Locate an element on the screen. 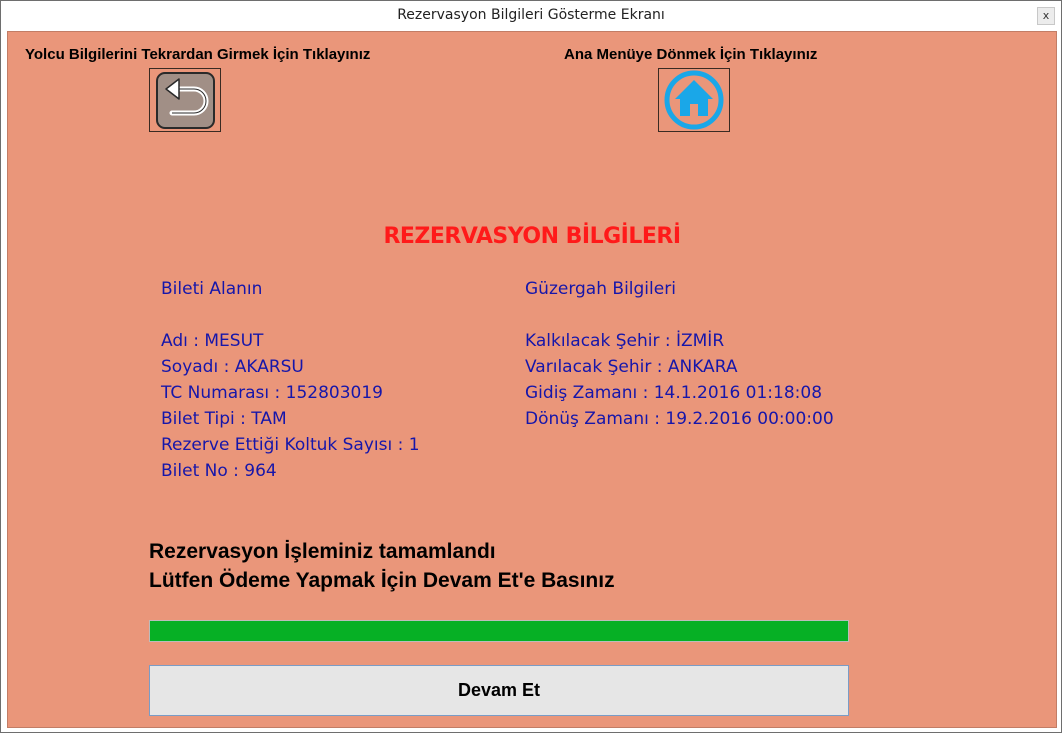 This screenshot has width=1062, height=733. back-button is located at coordinates (185, 100).